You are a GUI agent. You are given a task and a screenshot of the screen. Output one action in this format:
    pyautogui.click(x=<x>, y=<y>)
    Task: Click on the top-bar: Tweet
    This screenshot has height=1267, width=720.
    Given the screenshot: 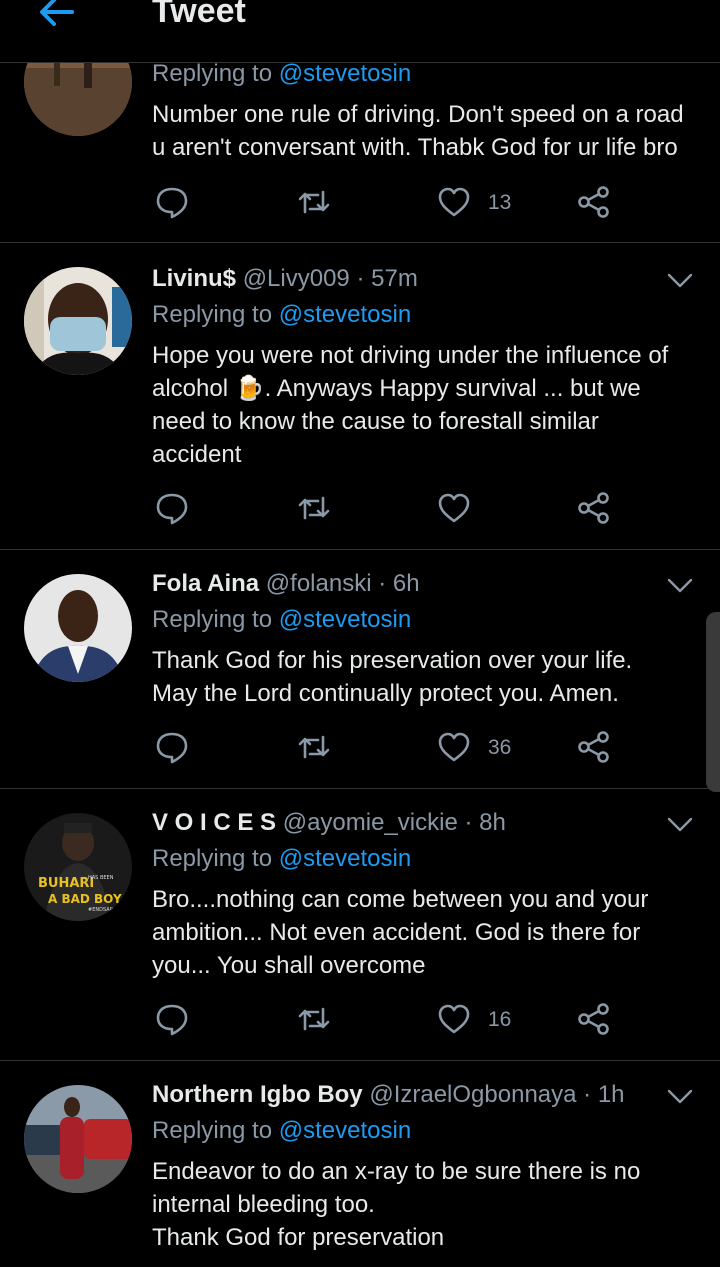 What is the action you would take?
    pyautogui.click(x=360, y=31)
    